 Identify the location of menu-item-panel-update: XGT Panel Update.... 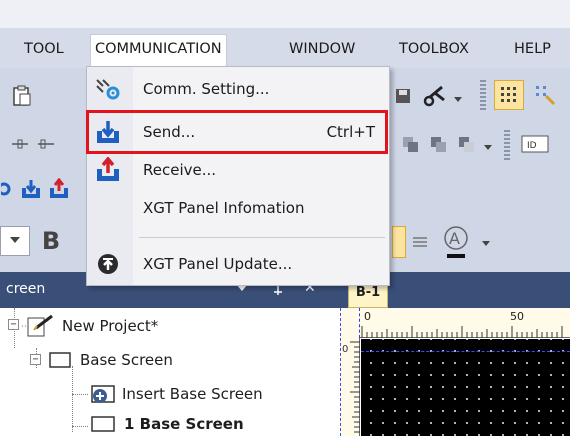
(238, 264).